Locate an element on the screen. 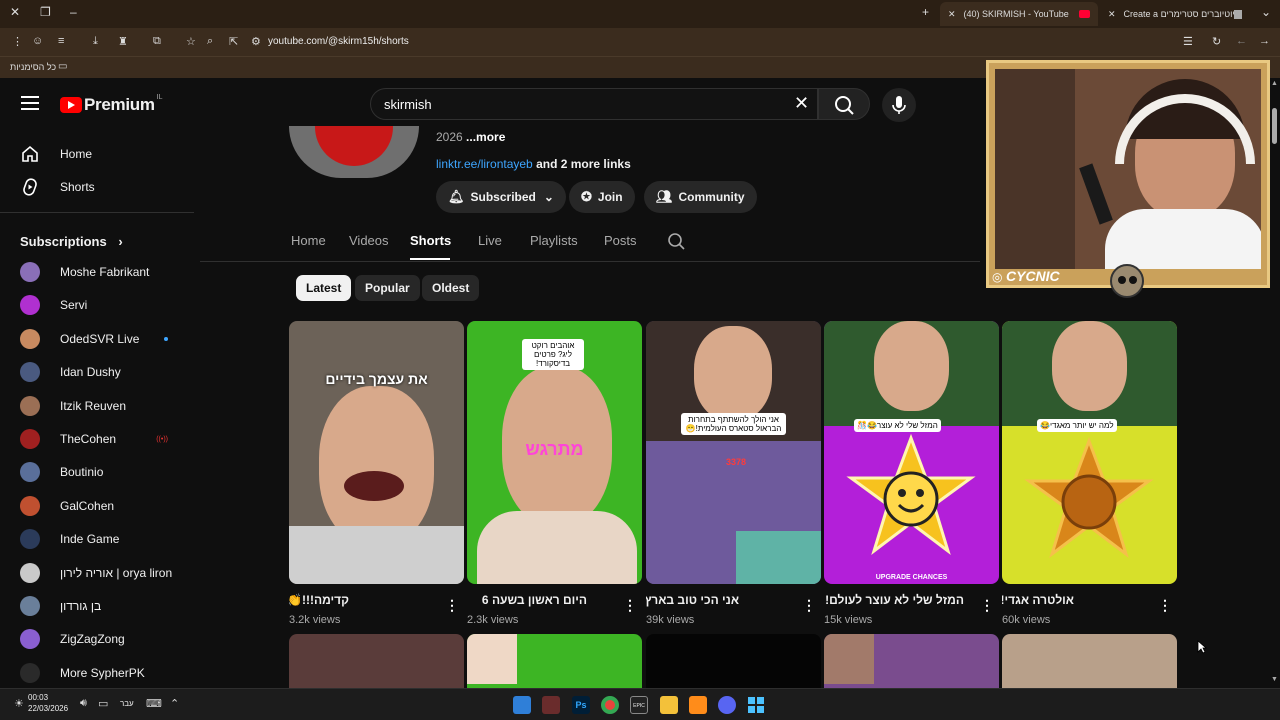  clock-time: 00:03 is located at coordinates (38, 697).